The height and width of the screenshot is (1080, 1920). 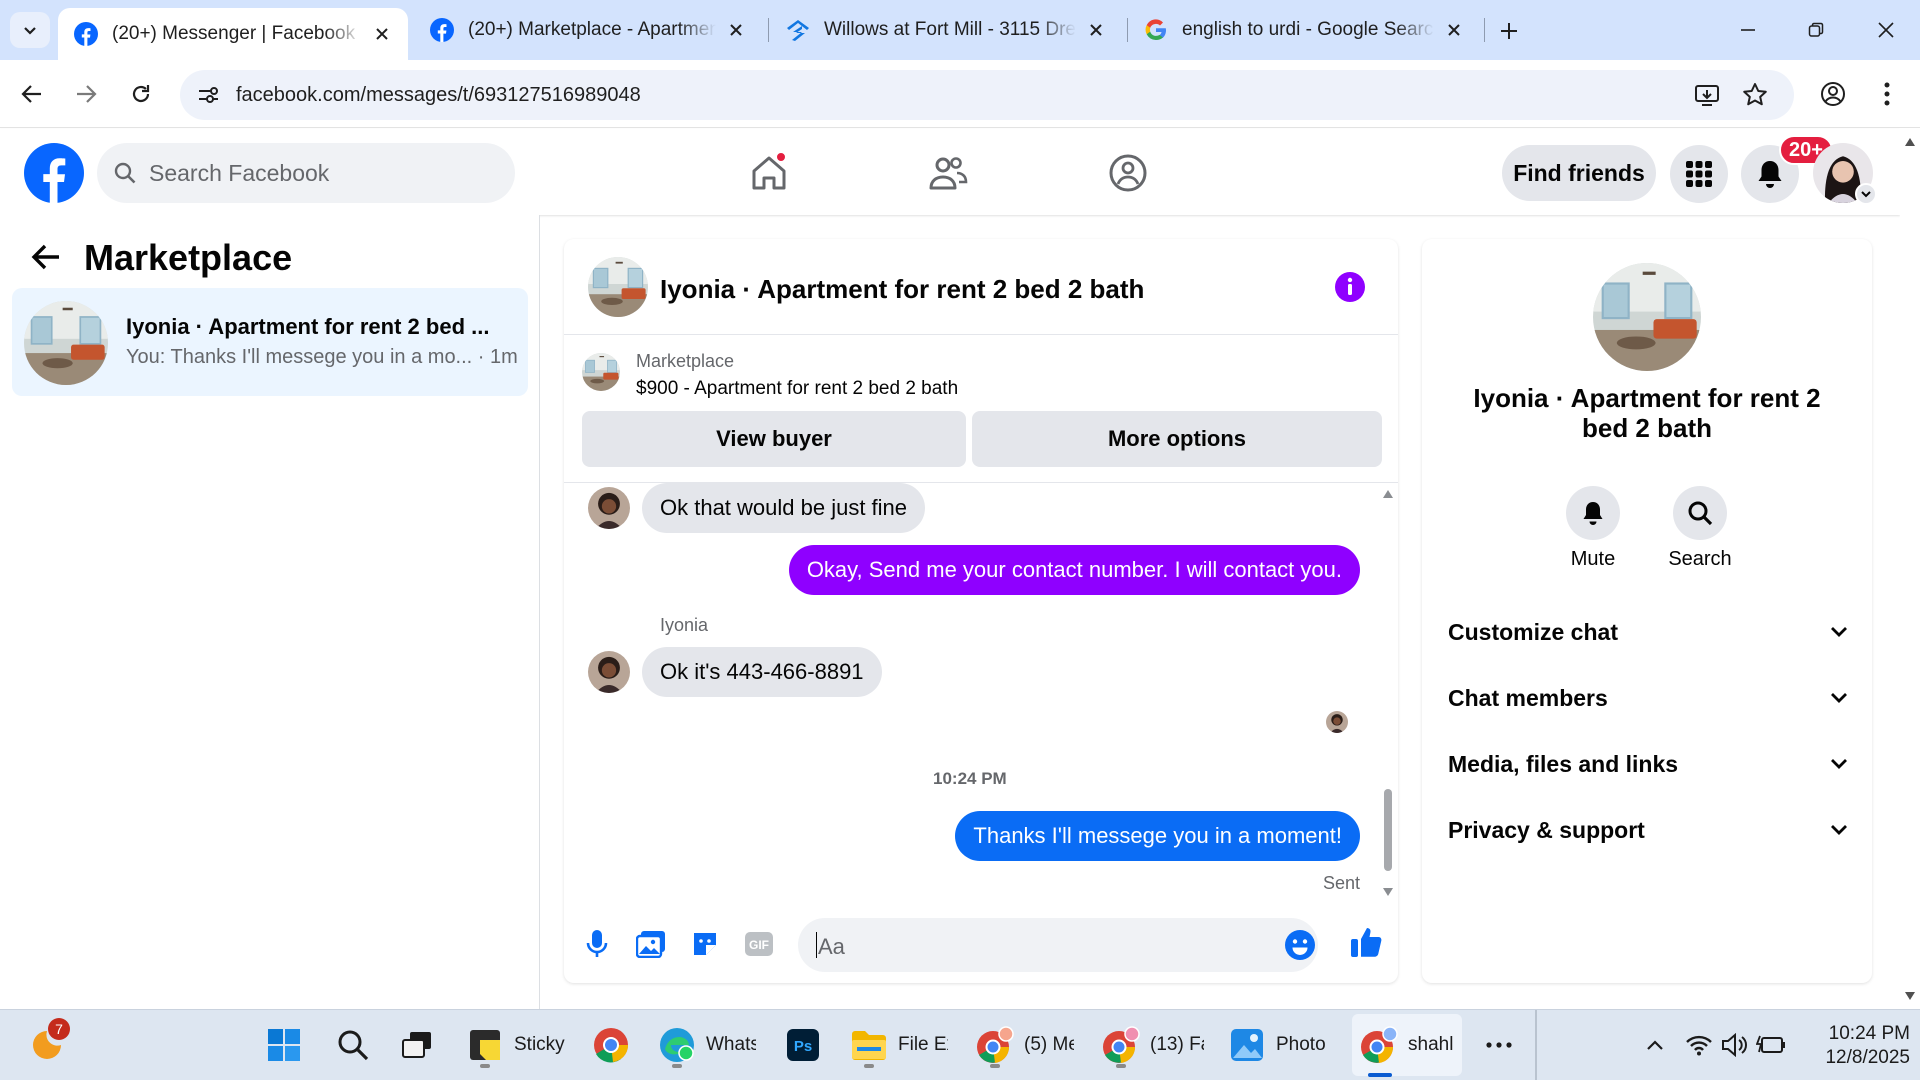 What do you see at coordinates (707, 1045) in the screenshot?
I see `taskbar-app-whatsapp: Whats` at bounding box center [707, 1045].